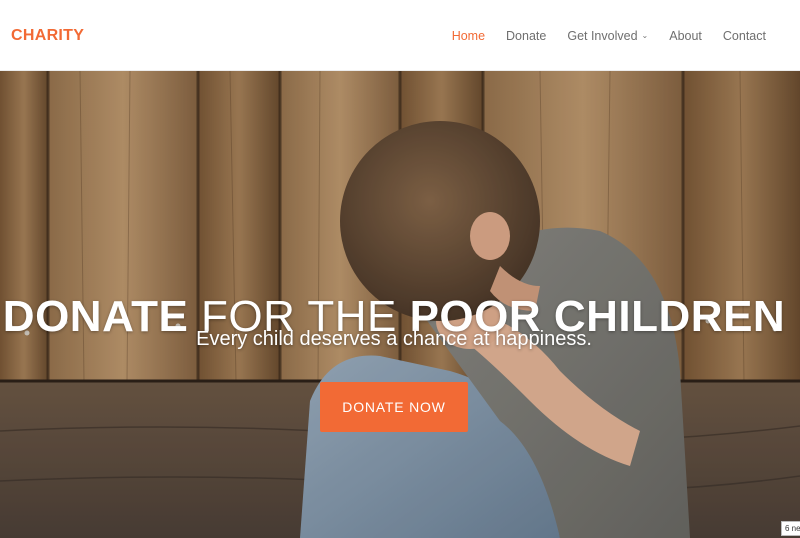 The width and height of the screenshot is (800, 538). I want to click on chevron-down-icon: ⌄, so click(645, 35).